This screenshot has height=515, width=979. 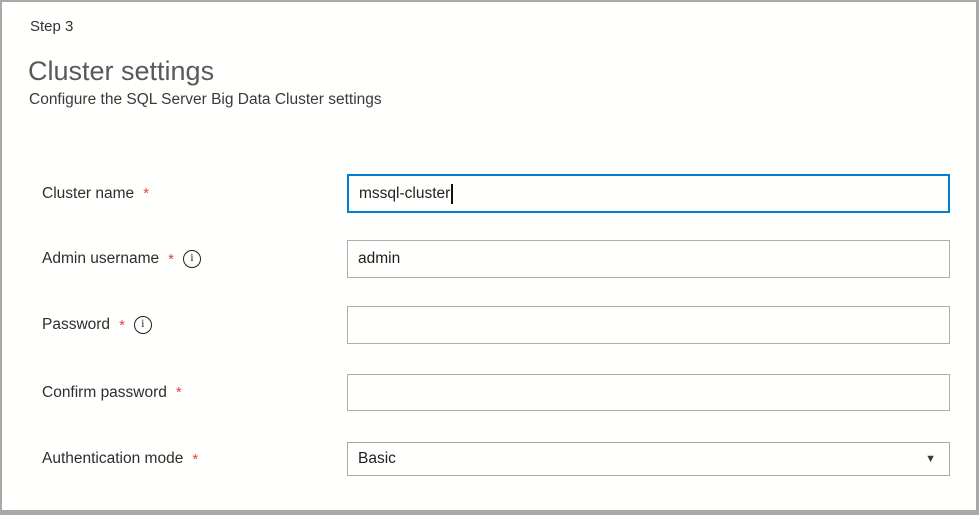 What do you see at coordinates (76, 324) in the screenshot?
I see `password-label-text: Password` at bounding box center [76, 324].